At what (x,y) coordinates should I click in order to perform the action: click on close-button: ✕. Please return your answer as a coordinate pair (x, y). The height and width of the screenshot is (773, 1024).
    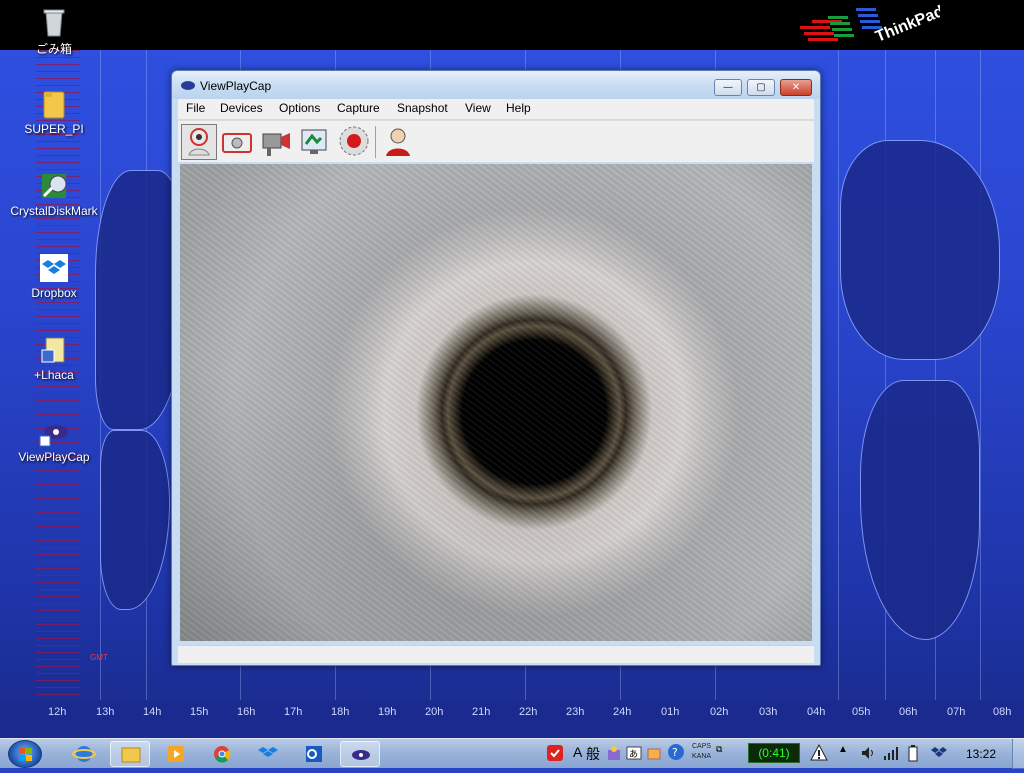
    Looking at the image, I should click on (796, 87).